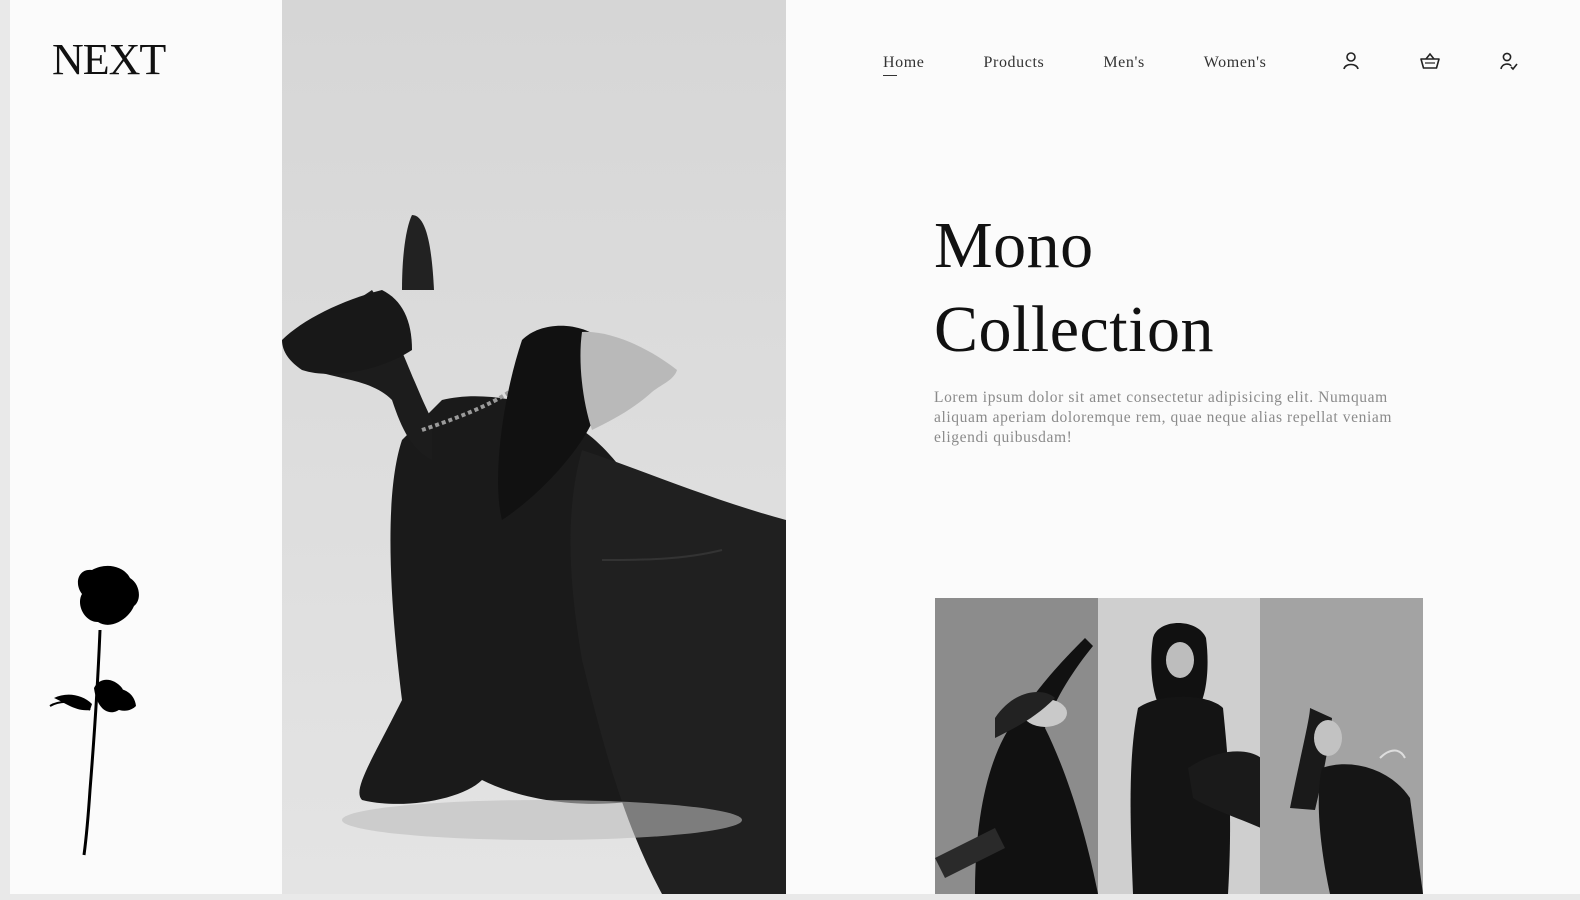 This screenshot has height=900, width=1580. I want to click on nav-mens-link: Men's, so click(1123, 63).